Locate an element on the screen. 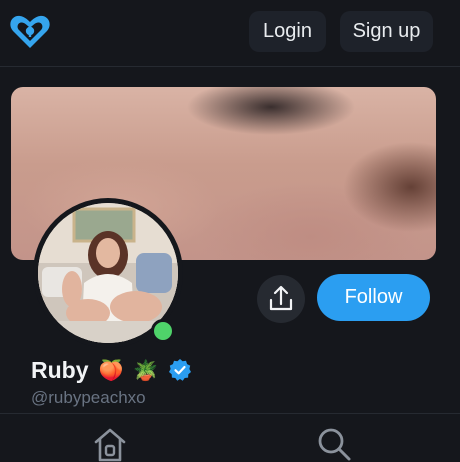 The width and height of the screenshot is (460, 462). sign-up-button: Sign up is located at coordinates (386, 31).